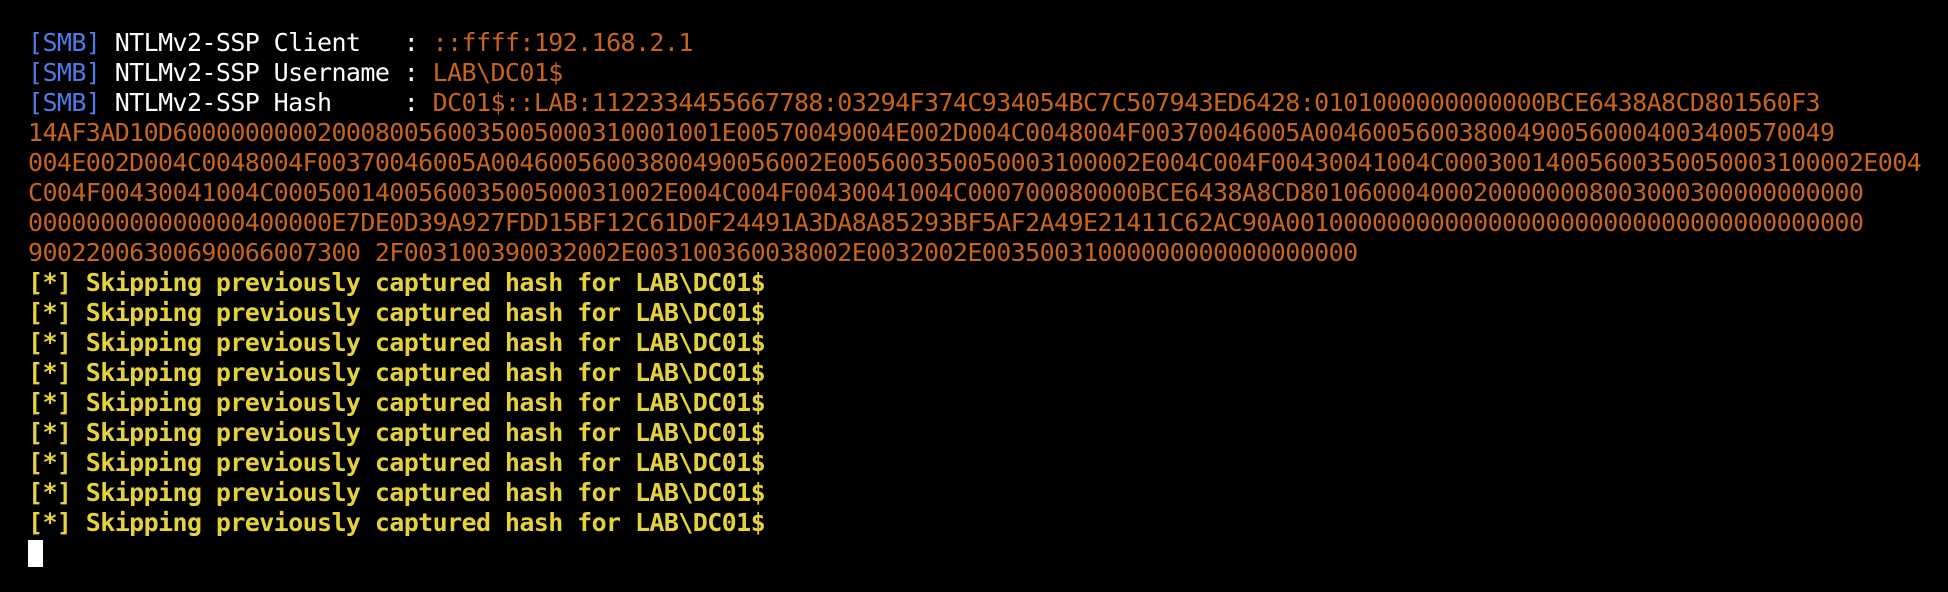 The height and width of the screenshot is (592, 1948). What do you see at coordinates (988, 73) in the screenshot?
I see `smb-username-line: [SMB] NTLMv2-SSP Username : LAB\DC01$` at bounding box center [988, 73].